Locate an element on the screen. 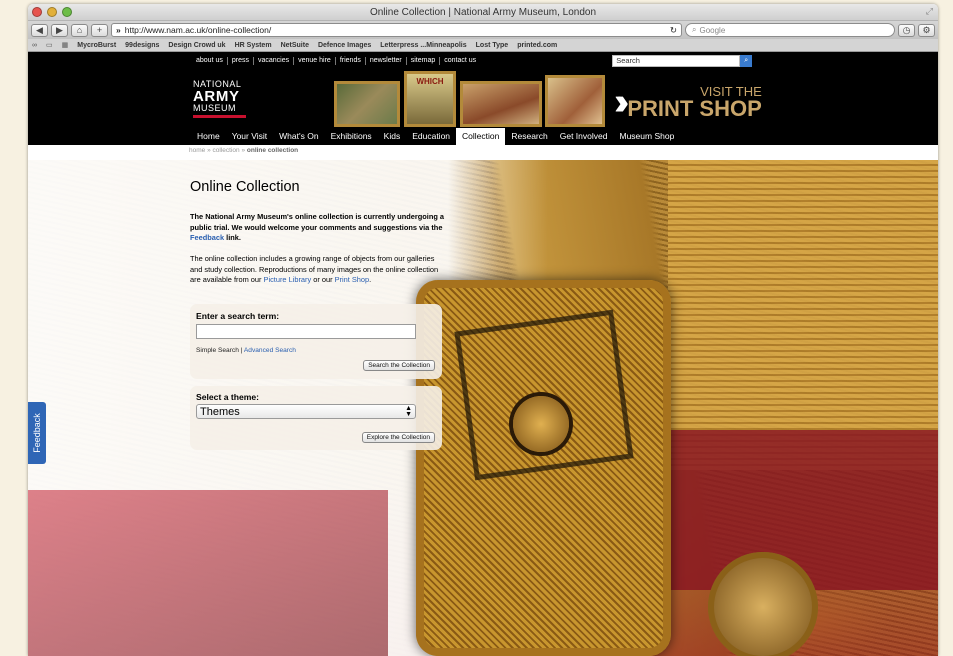 This screenshot has width=953, height=656. nav-link-friends: friends is located at coordinates (351, 60).